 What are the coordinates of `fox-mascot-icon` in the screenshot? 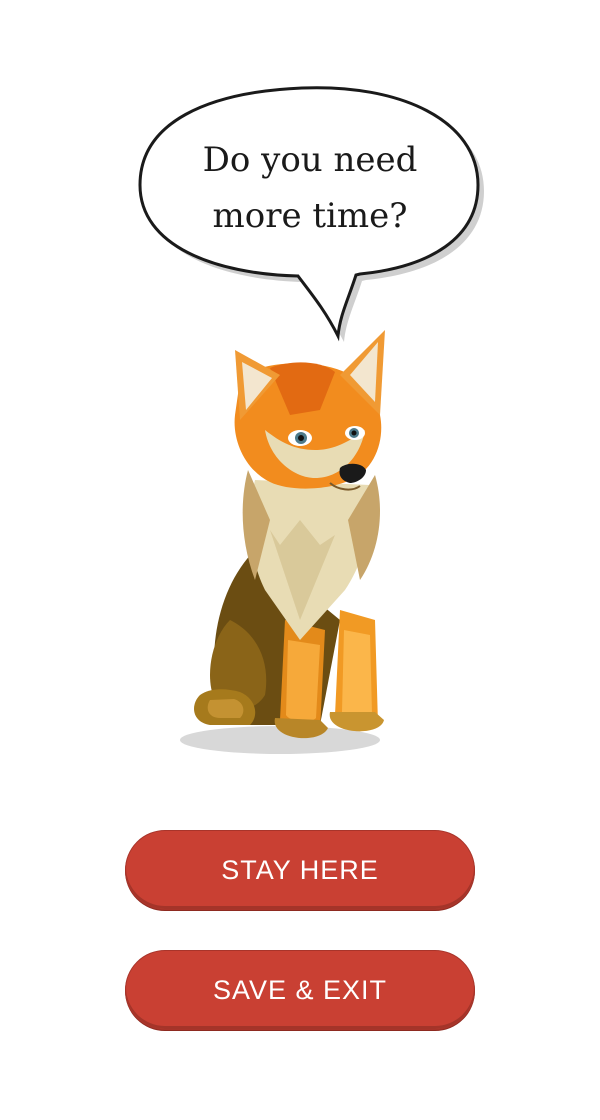 It's located at (282, 542).